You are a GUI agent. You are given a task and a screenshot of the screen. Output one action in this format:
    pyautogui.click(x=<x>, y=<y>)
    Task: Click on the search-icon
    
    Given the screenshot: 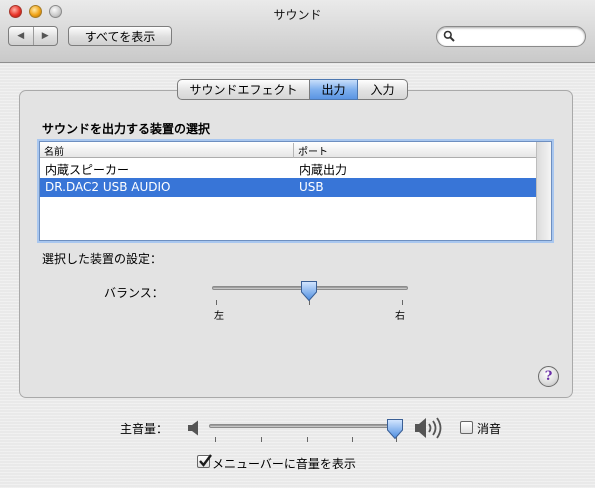 What is the action you would take?
    pyautogui.click(x=449, y=36)
    